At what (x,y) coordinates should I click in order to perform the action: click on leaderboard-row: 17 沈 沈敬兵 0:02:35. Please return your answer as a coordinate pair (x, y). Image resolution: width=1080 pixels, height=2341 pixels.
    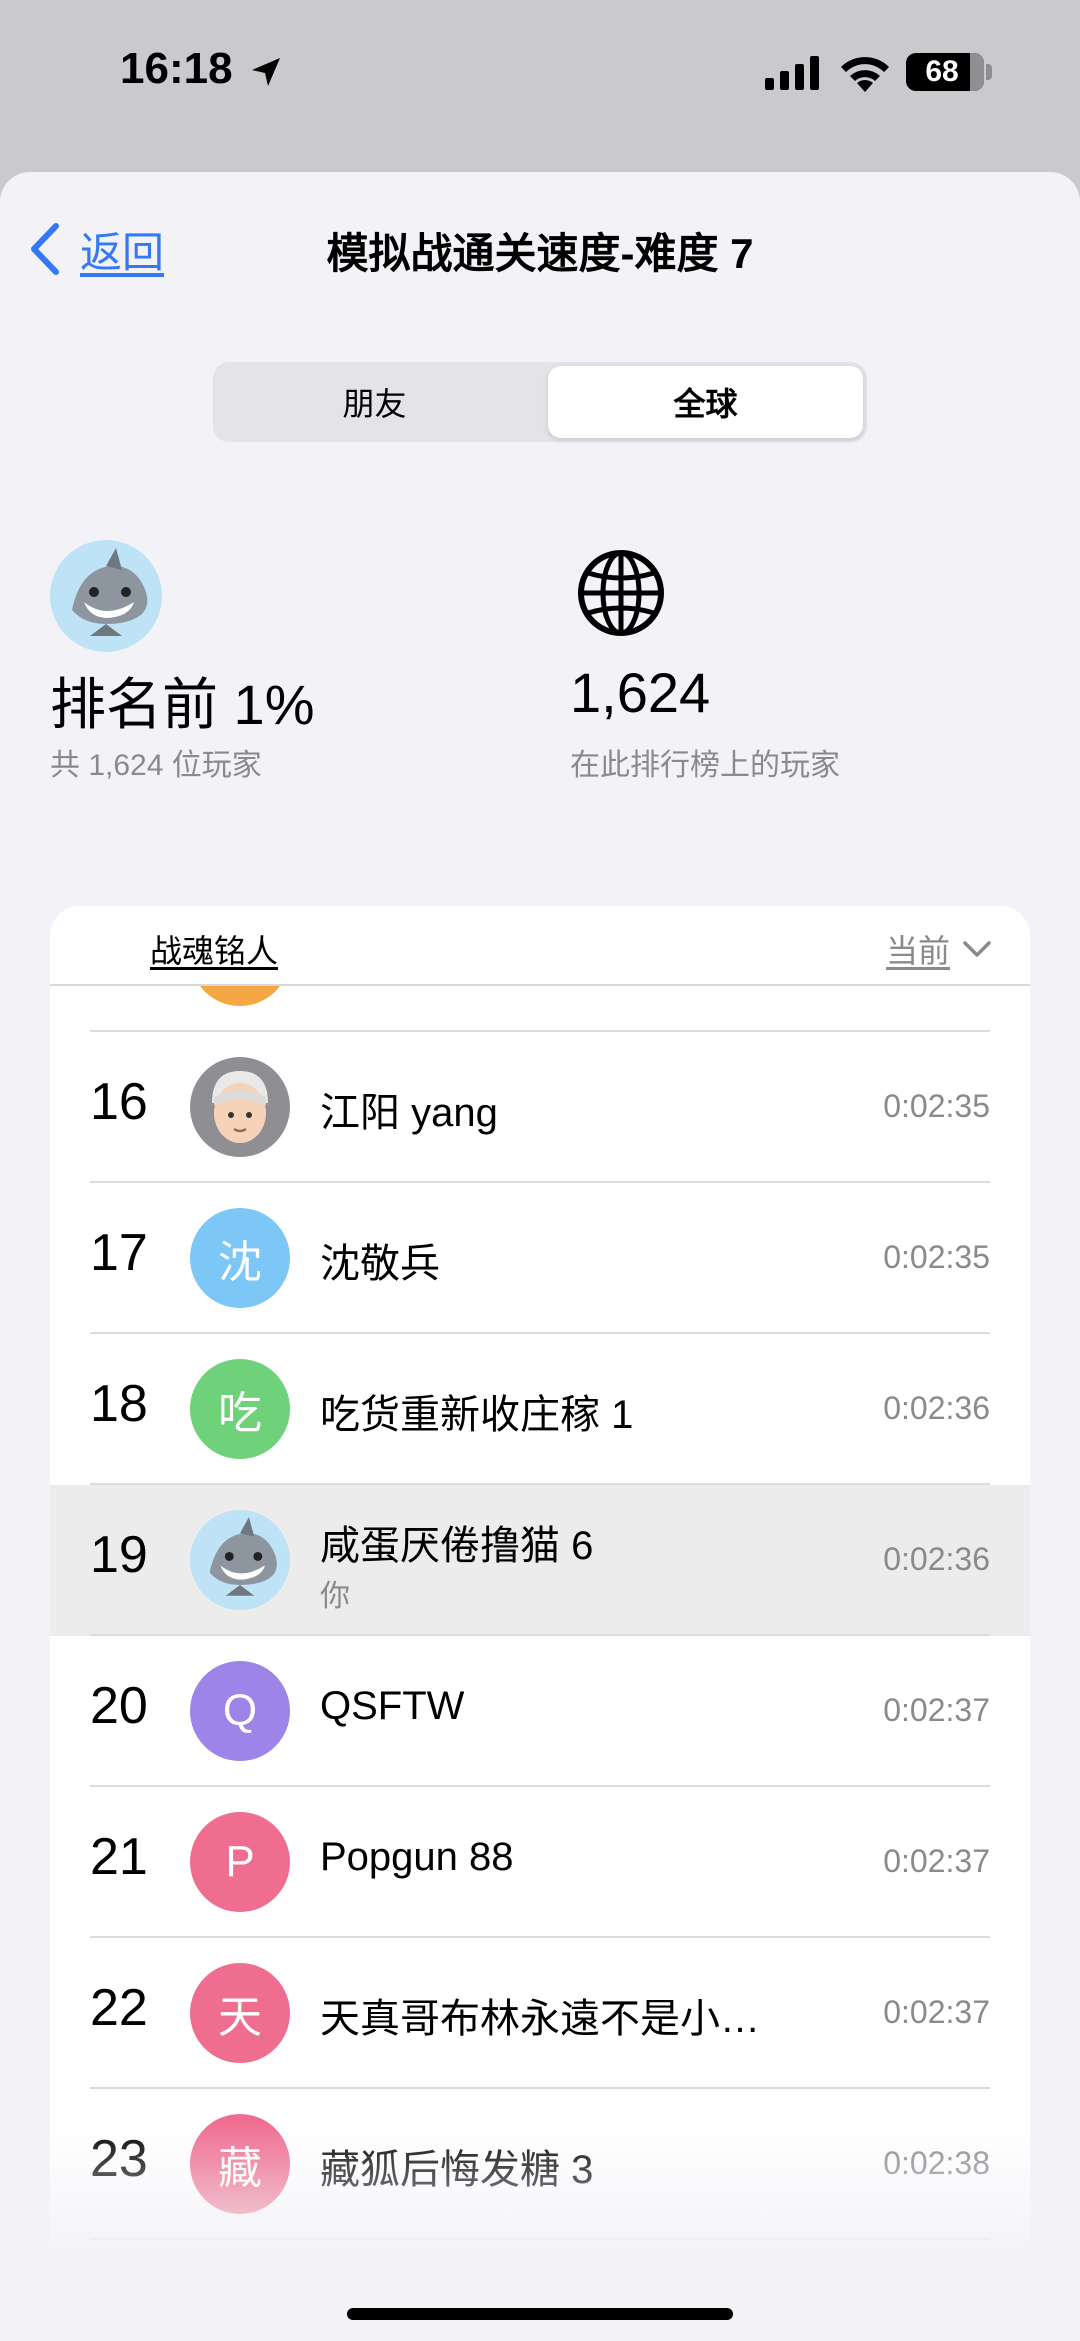
    Looking at the image, I should click on (540, 1258).